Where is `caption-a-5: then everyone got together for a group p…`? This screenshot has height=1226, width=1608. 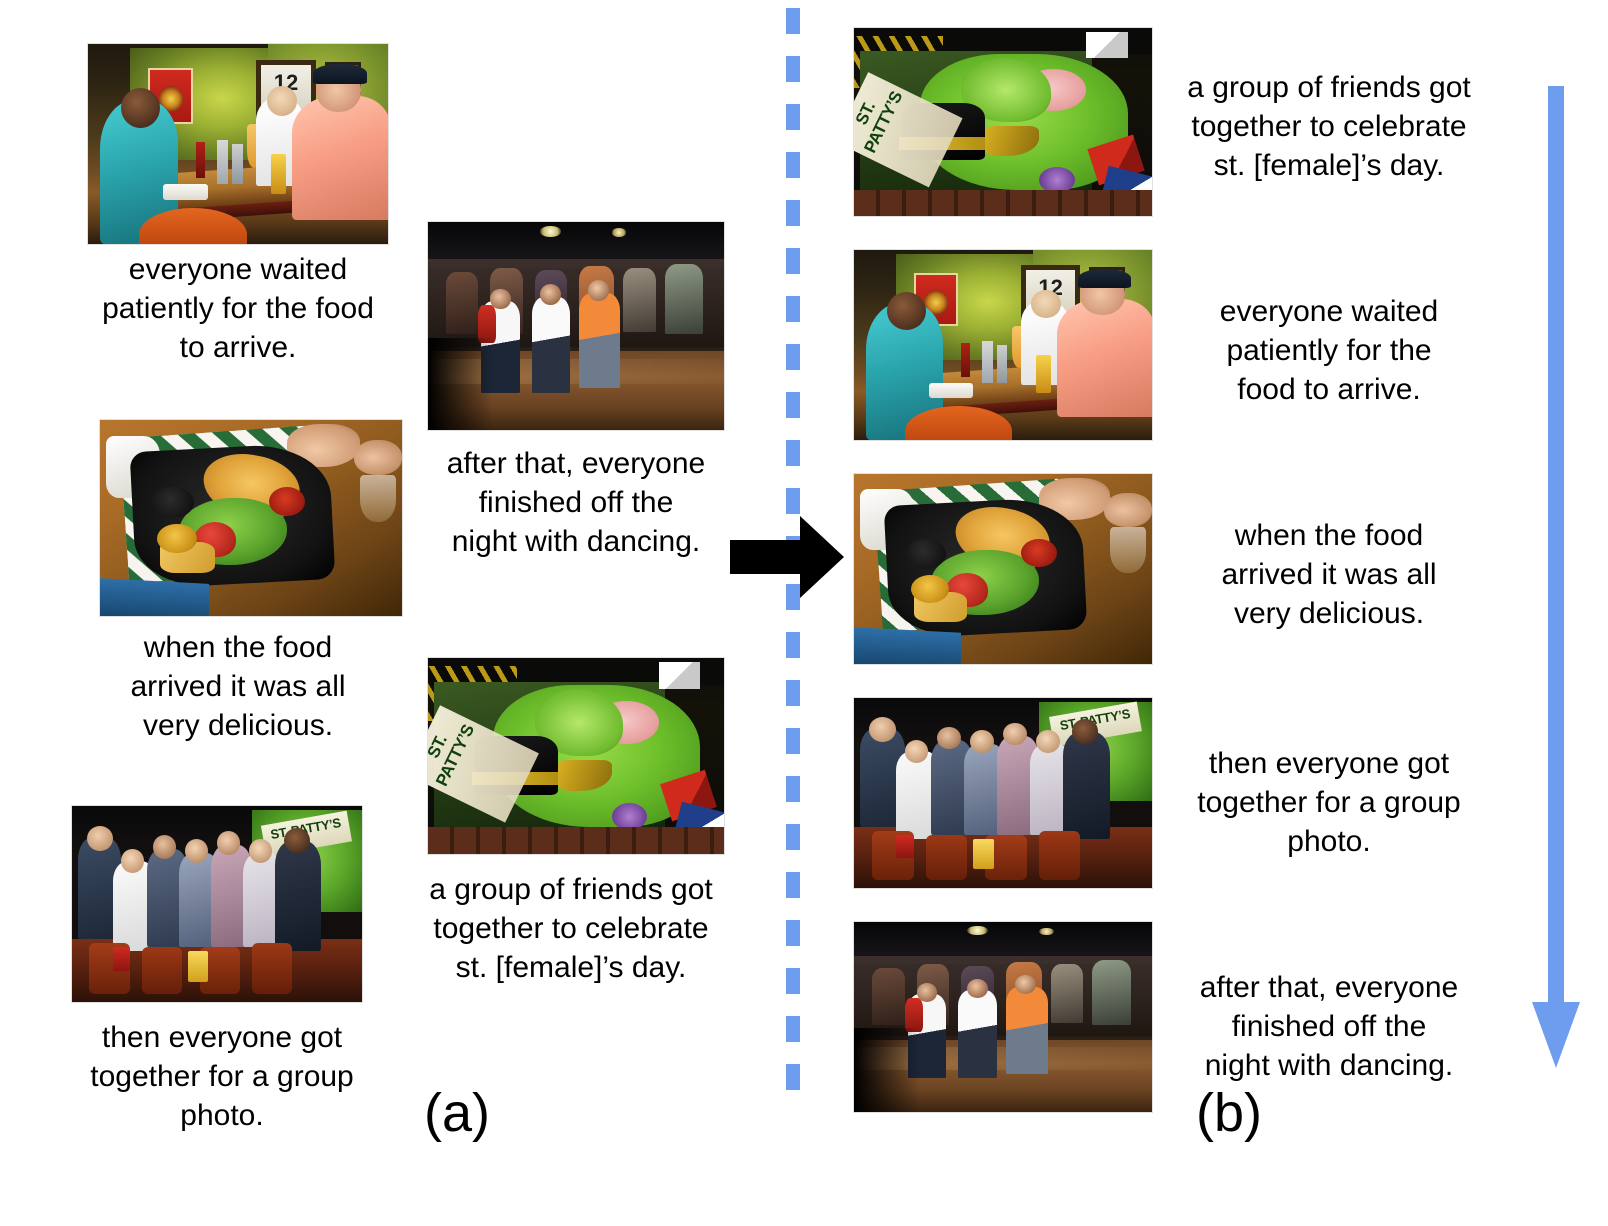
caption-a-5: then everyone got together for a group p… is located at coordinates (222, 1076).